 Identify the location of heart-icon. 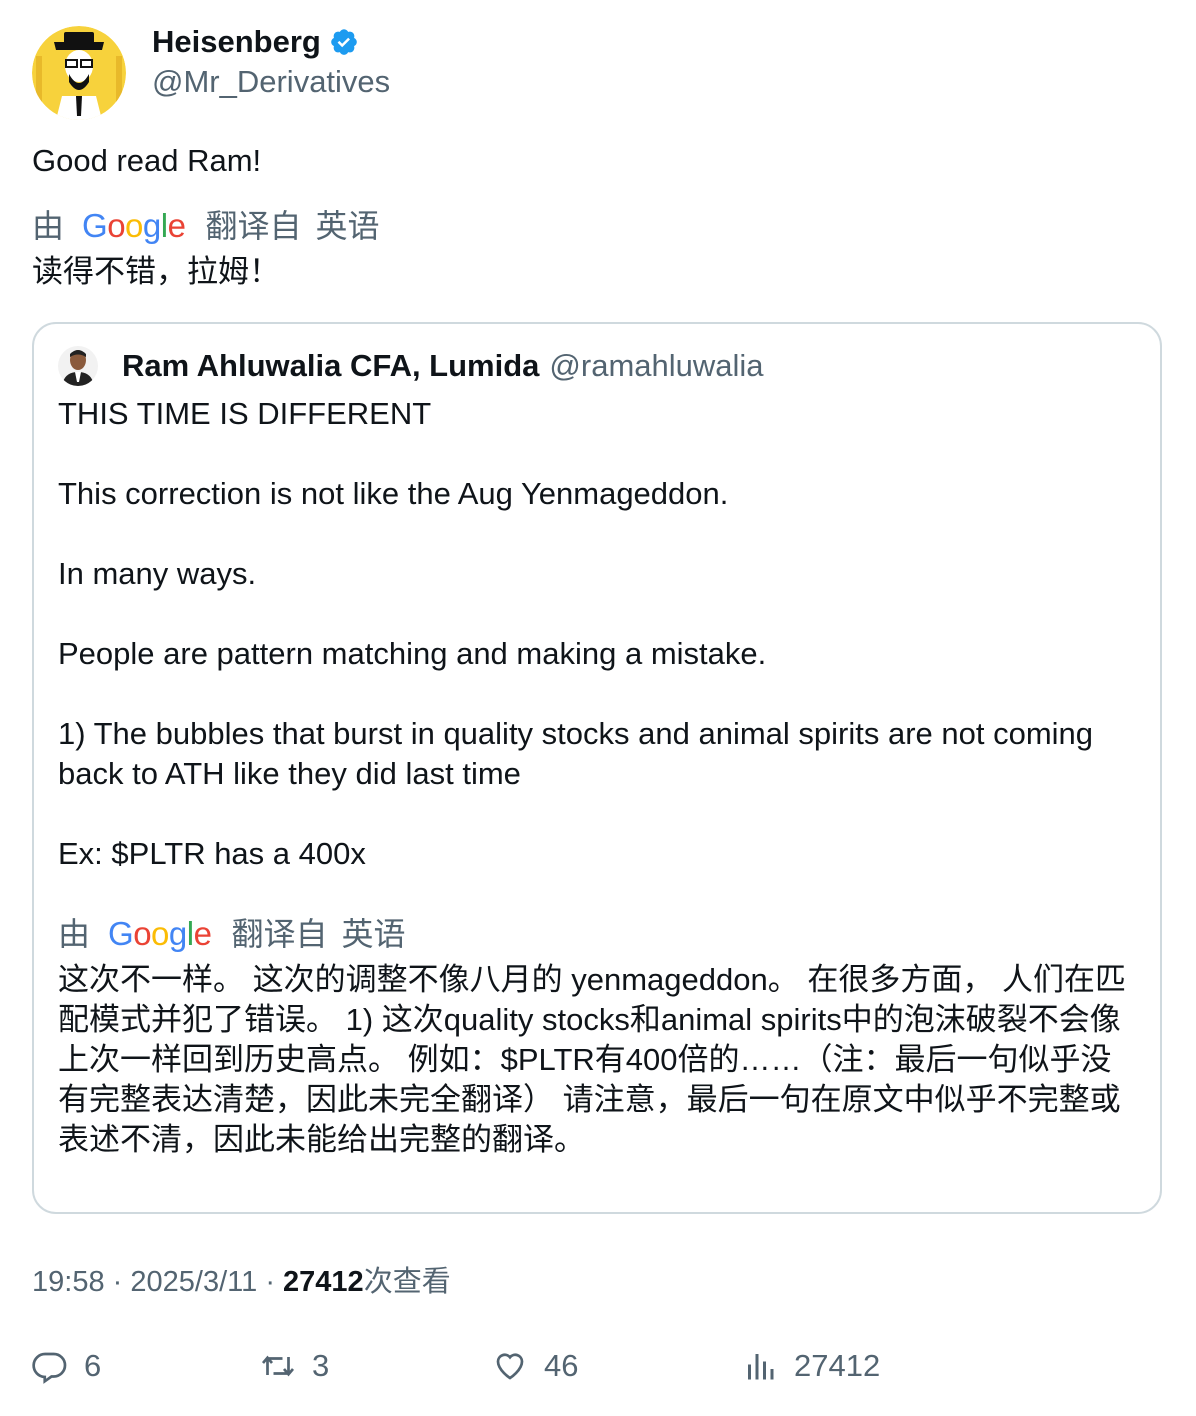
(510, 1366).